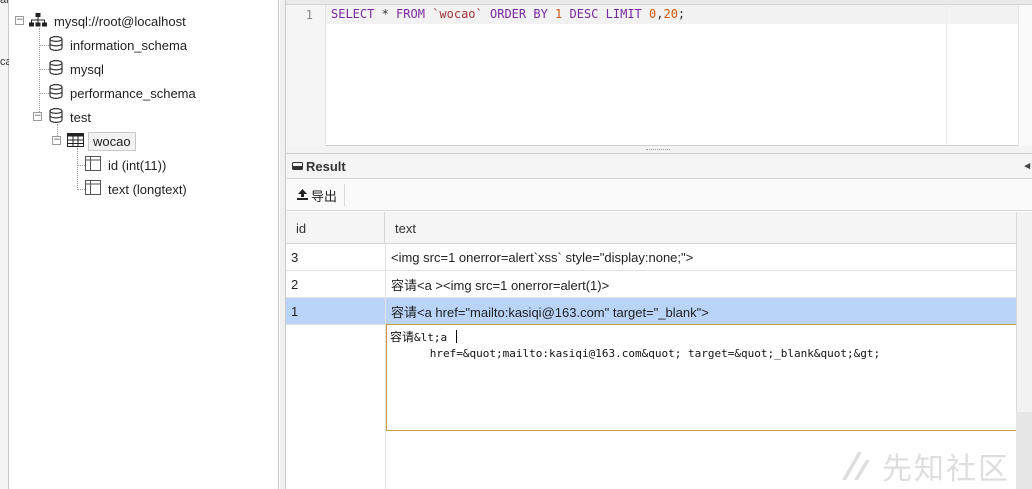 Image resolution: width=1032 pixels, height=489 pixels. I want to click on tree-item-table: wocao, so click(101, 141).